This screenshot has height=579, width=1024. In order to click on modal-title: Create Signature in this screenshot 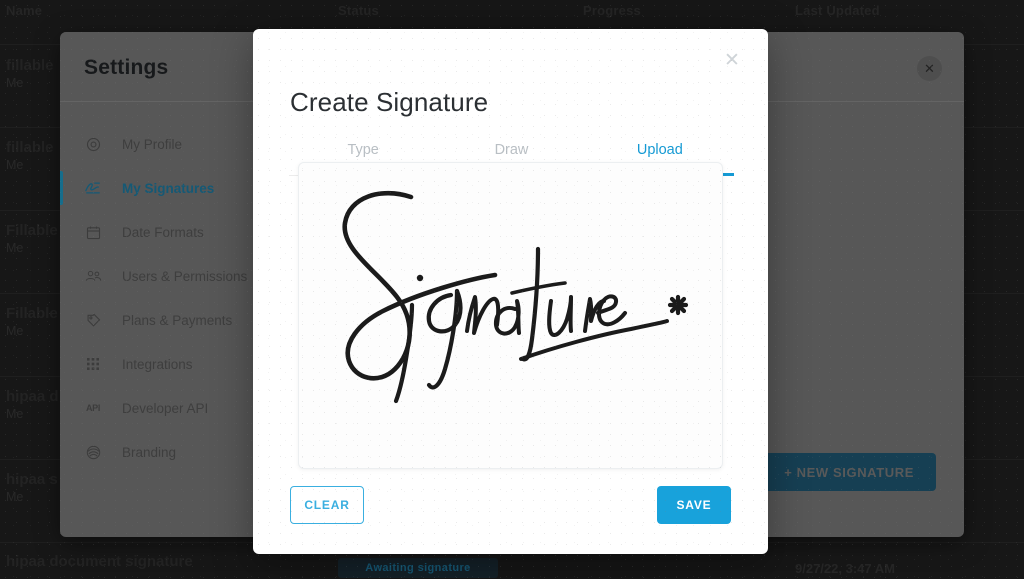, I will do `click(389, 102)`.